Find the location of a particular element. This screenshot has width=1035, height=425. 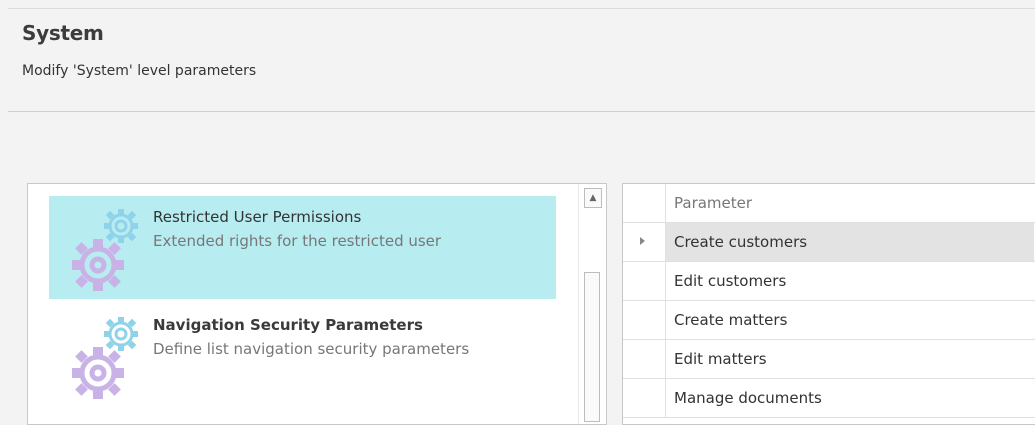

column-header-parameter: Parameter is located at coordinates (850, 203).